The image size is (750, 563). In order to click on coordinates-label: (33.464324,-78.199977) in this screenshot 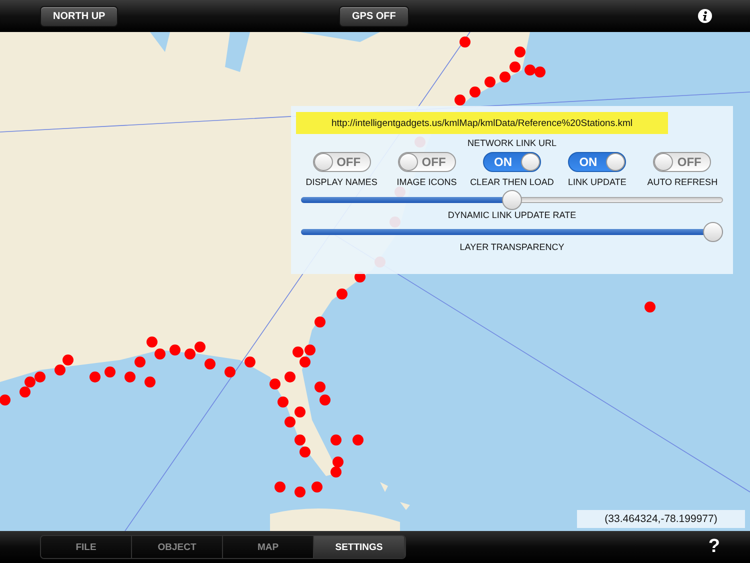, I will do `click(661, 519)`.